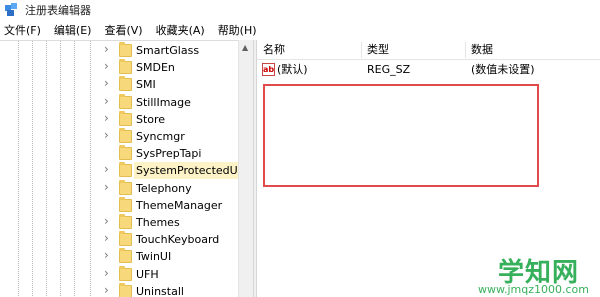 The width and height of the screenshot is (600, 297). I want to click on column-header-type: 类型, so click(375, 50).